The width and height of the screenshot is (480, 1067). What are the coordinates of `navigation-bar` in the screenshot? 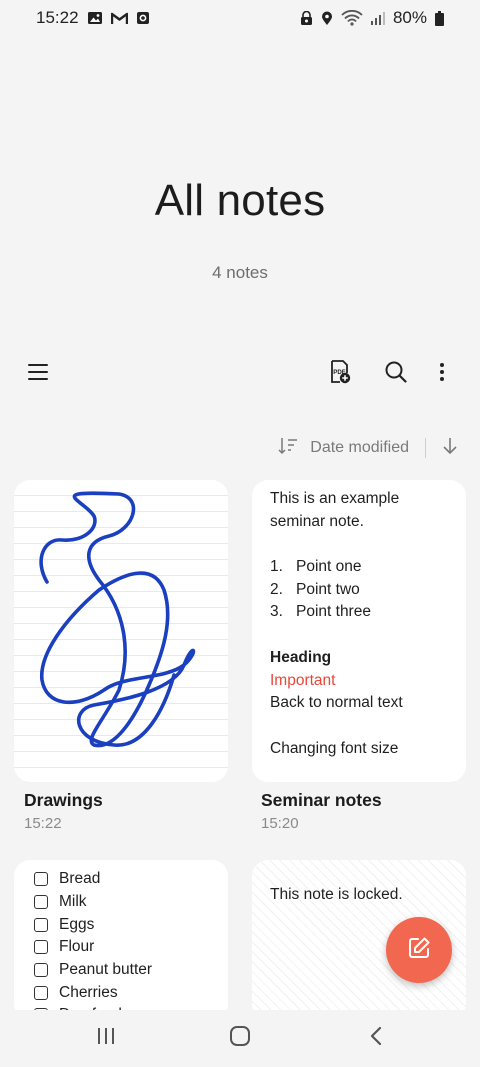 It's located at (240, 1038).